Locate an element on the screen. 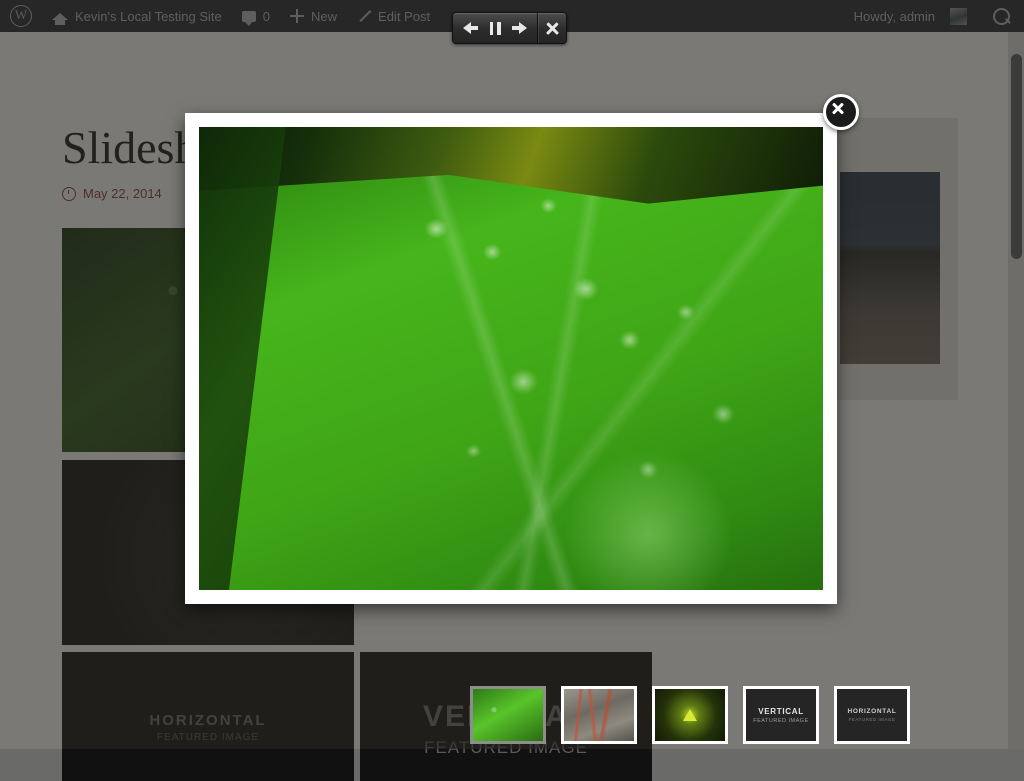  thumb-rock-graffiti is located at coordinates (599, 715).